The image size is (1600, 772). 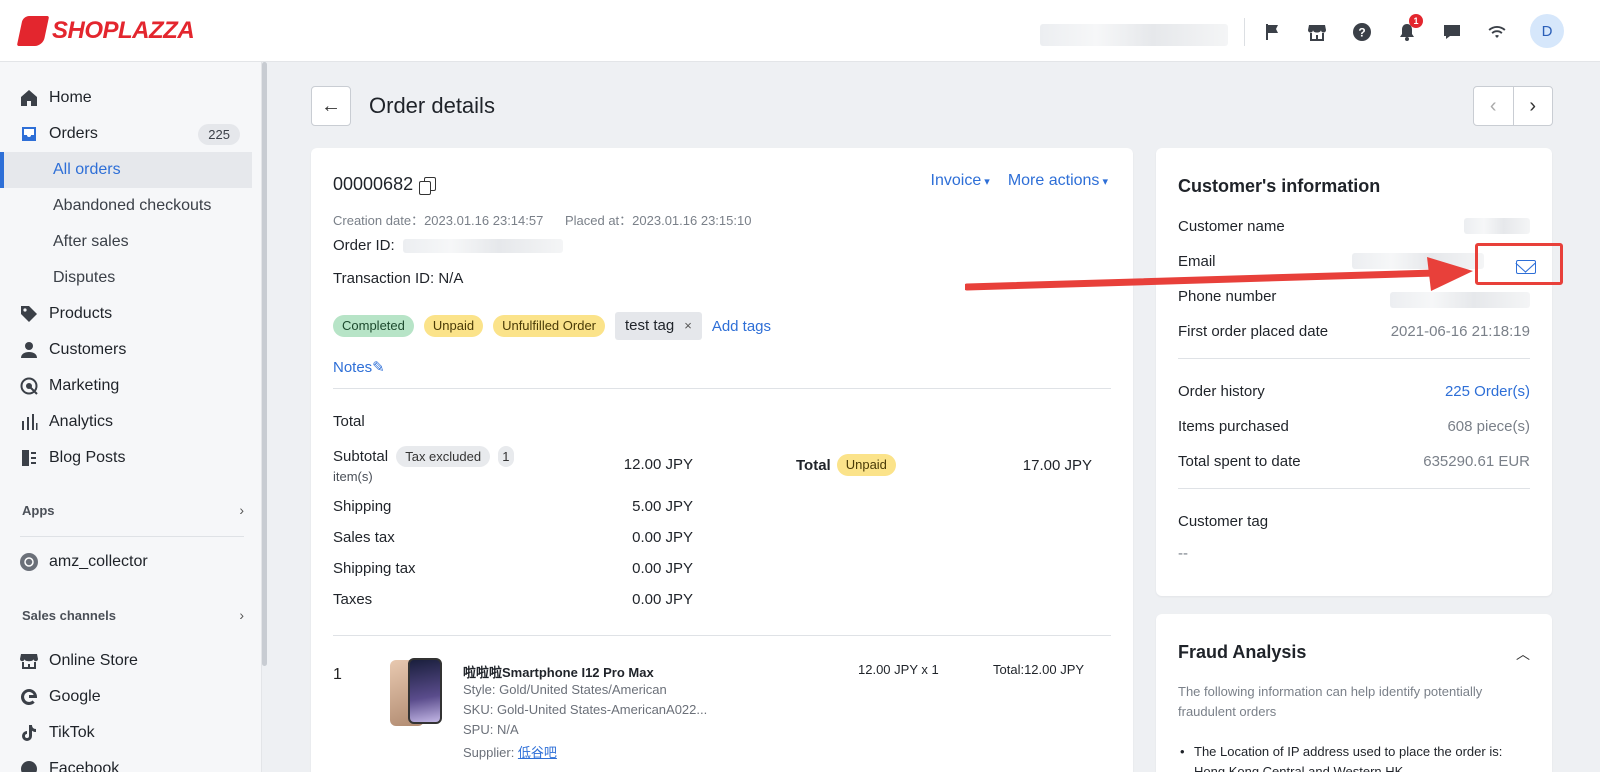 What do you see at coordinates (364, 245) in the screenshot?
I see `order-id-label: Order ID:` at bounding box center [364, 245].